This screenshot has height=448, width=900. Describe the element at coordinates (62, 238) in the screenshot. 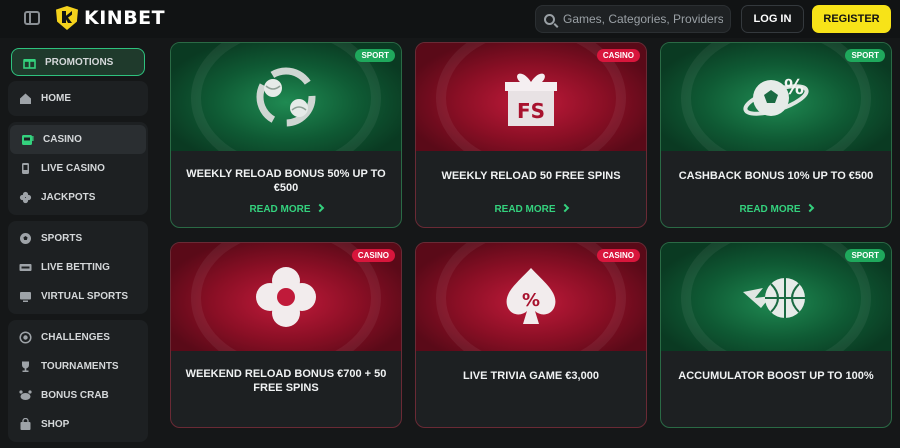

I see `sidebar-item-label: SPORTS` at that location.